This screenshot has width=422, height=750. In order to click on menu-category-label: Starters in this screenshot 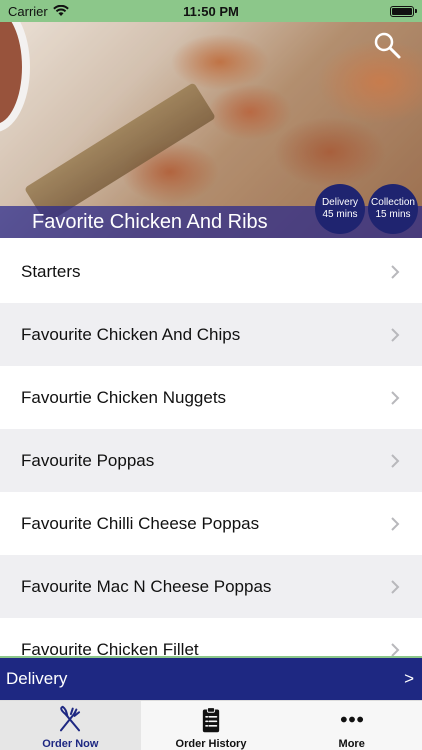, I will do `click(51, 271)`.